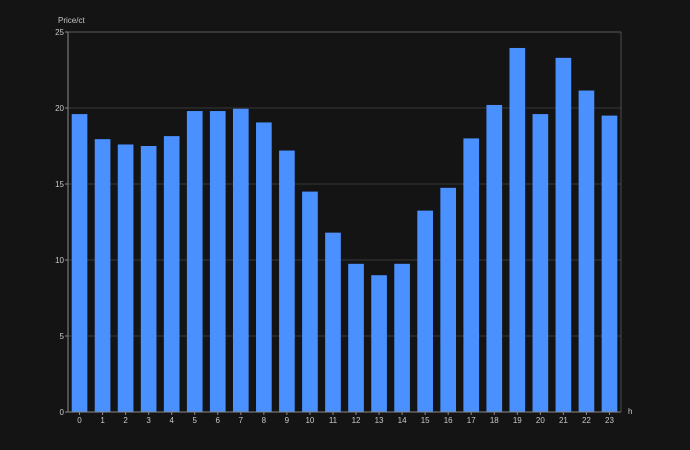 Image resolution: width=690 pixels, height=450 pixels. What do you see at coordinates (309, 420) in the screenshot?
I see `x-tick-label: 10` at bounding box center [309, 420].